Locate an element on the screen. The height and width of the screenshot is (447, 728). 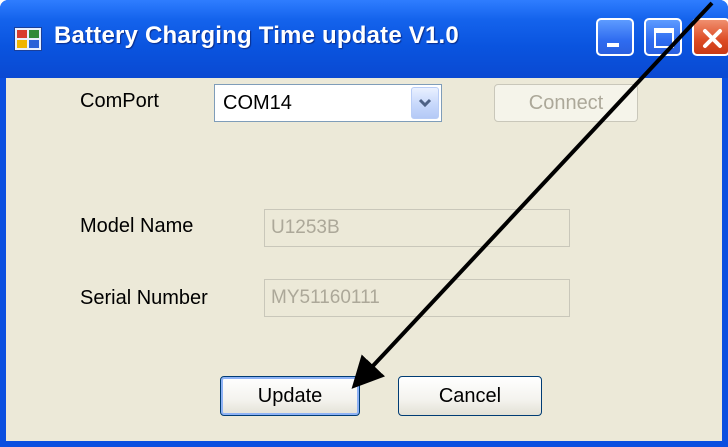
close-icon is located at coordinates (712, 38).